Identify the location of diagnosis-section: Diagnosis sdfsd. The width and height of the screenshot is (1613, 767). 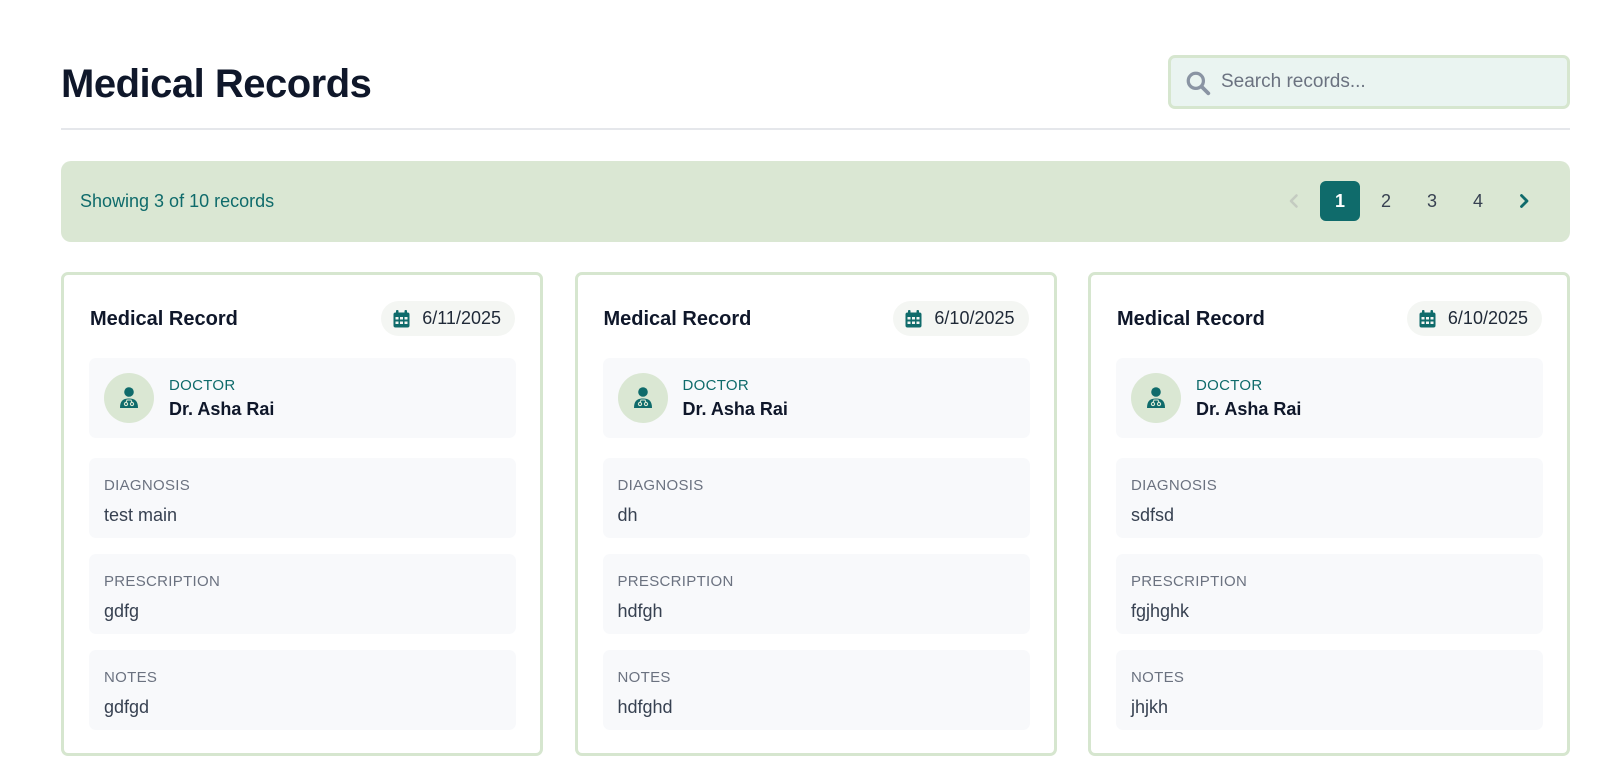
(1329, 498).